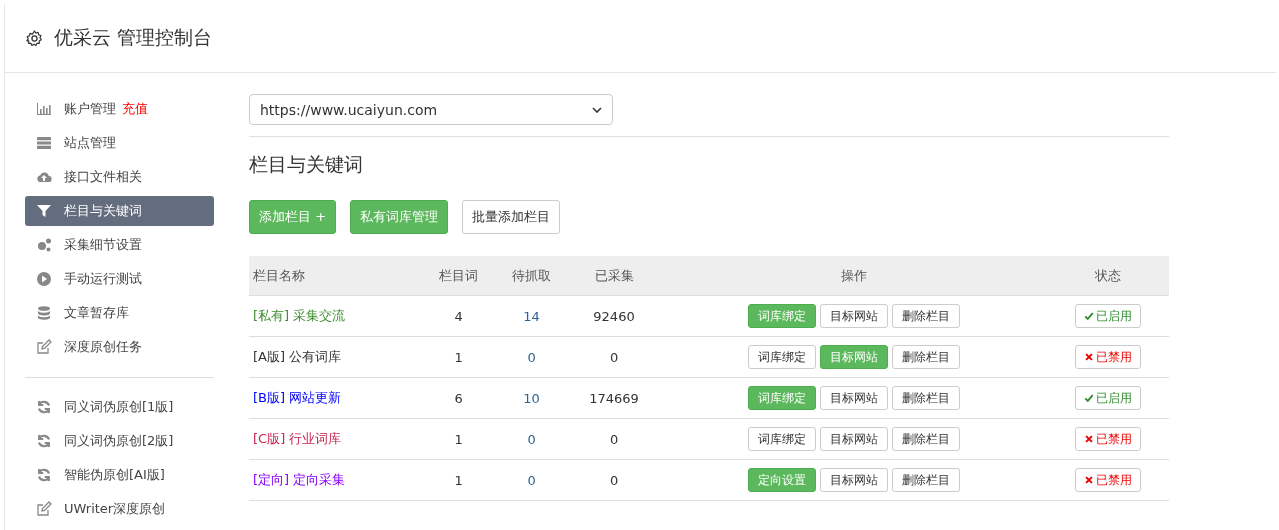 The height and width of the screenshot is (530, 1279). I want to click on sidebar-item: 采集细节设置, so click(119, 245).